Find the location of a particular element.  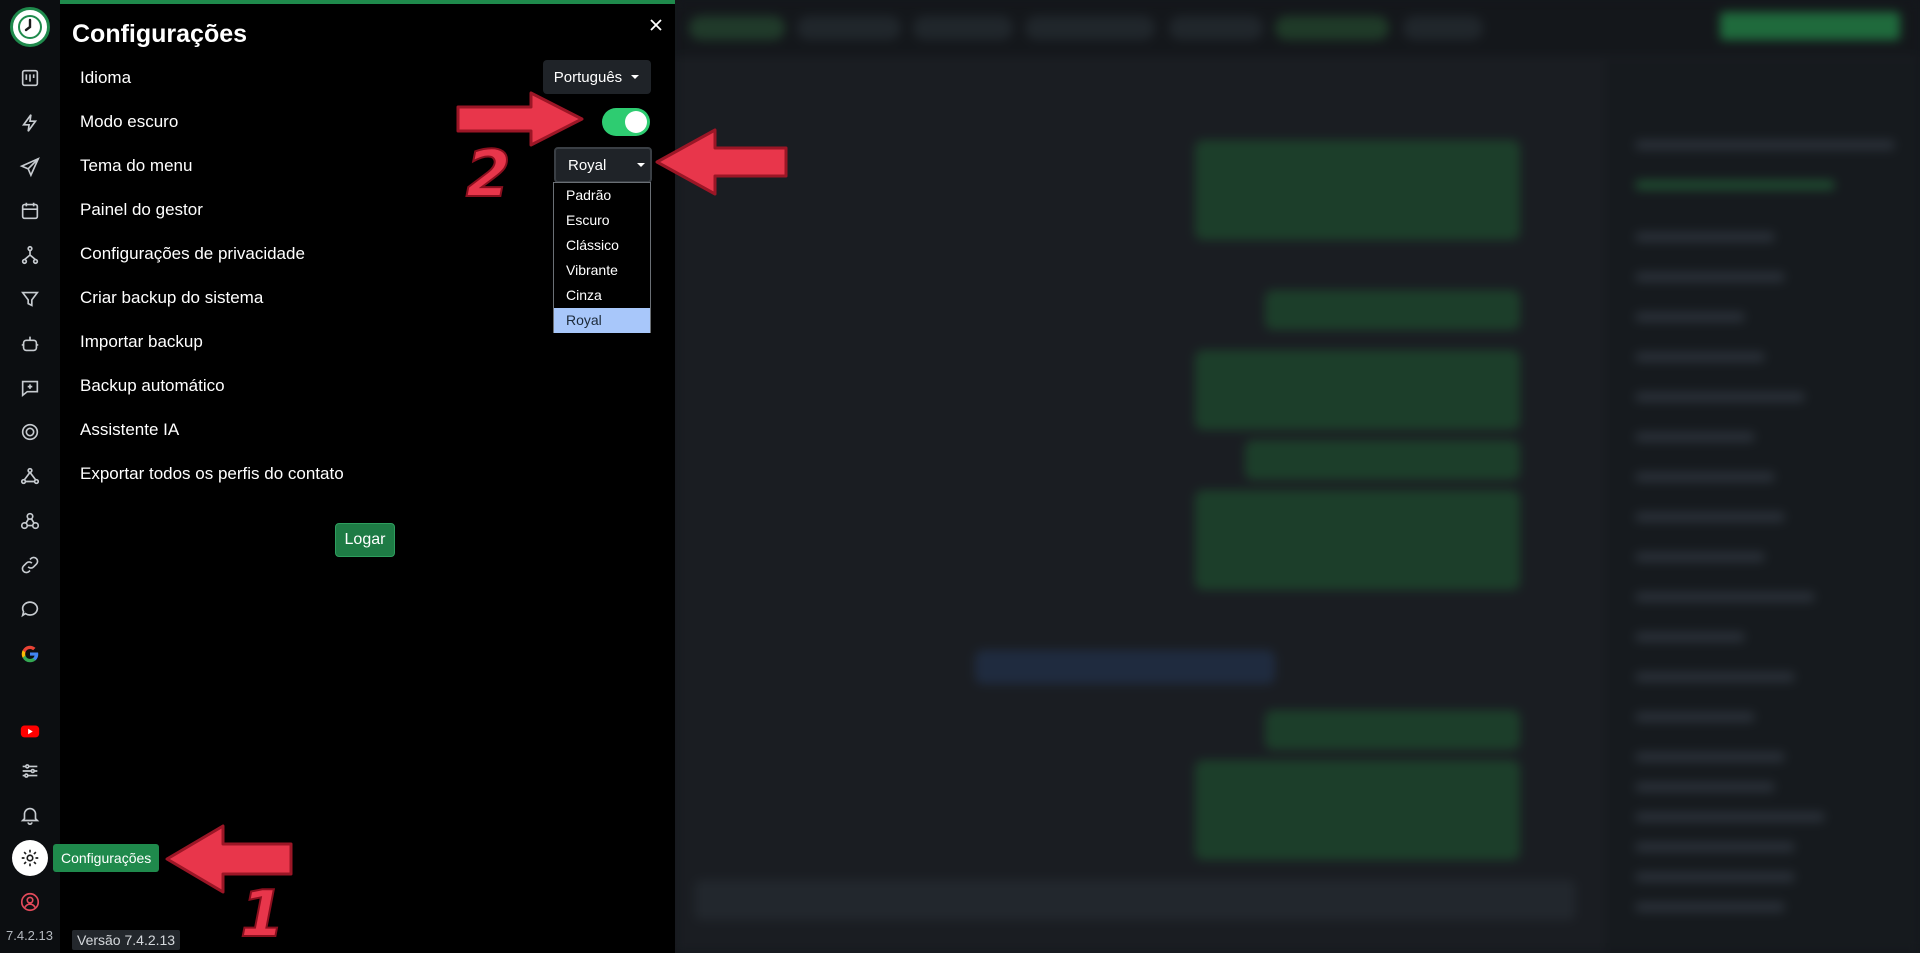

link-icon is located at coordinates (30, 565).